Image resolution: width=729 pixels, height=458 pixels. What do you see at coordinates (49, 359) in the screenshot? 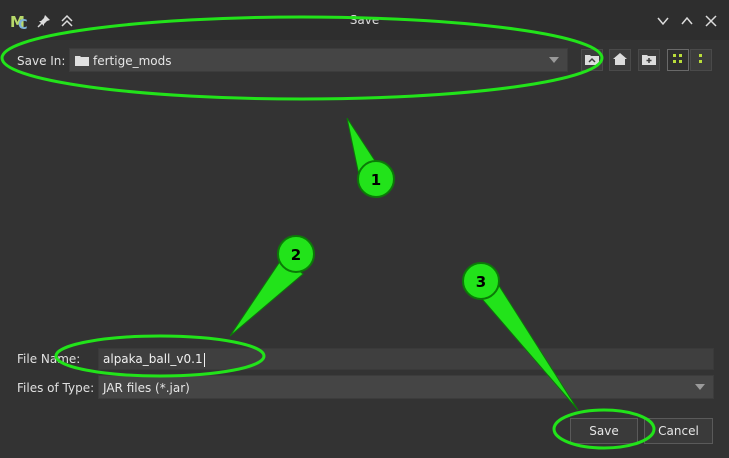
I see `file-name-label: File Name:` at bounding box center [49, 359].